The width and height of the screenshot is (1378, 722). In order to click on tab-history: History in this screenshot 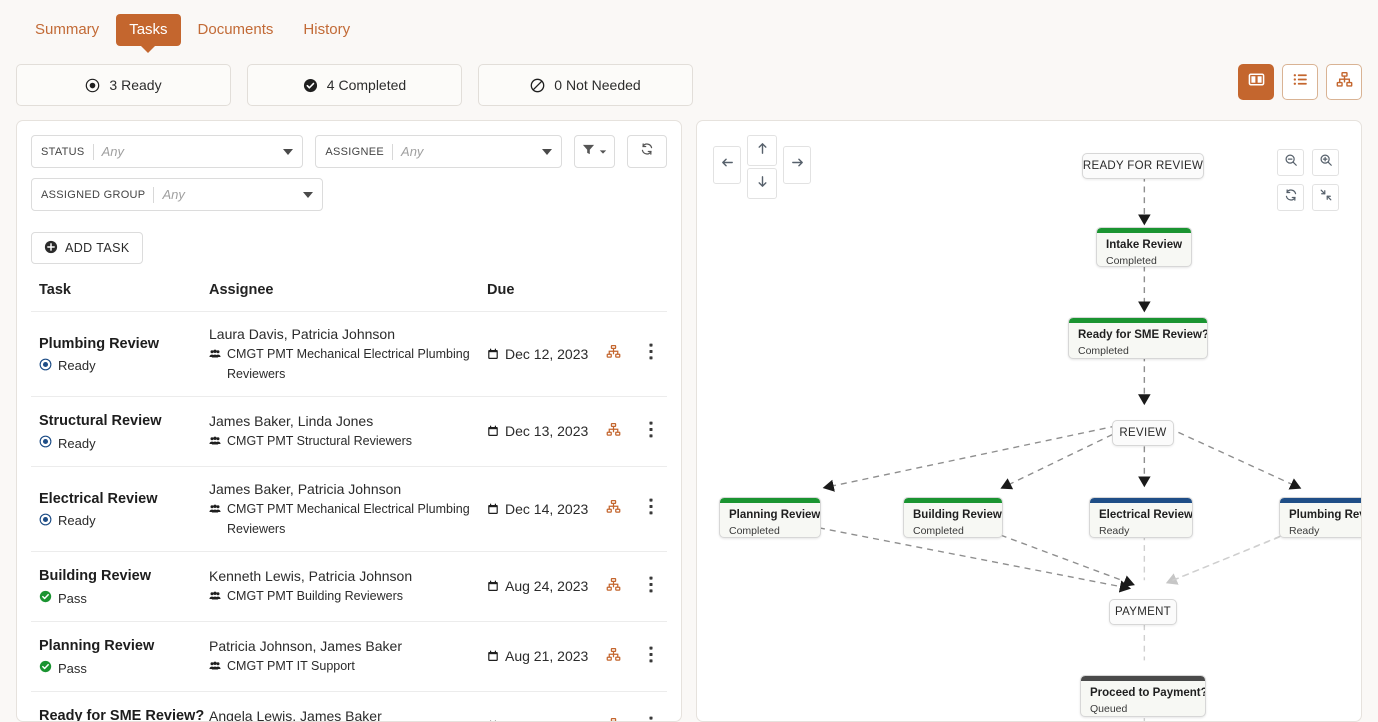, I will do `click(326, 30)`.